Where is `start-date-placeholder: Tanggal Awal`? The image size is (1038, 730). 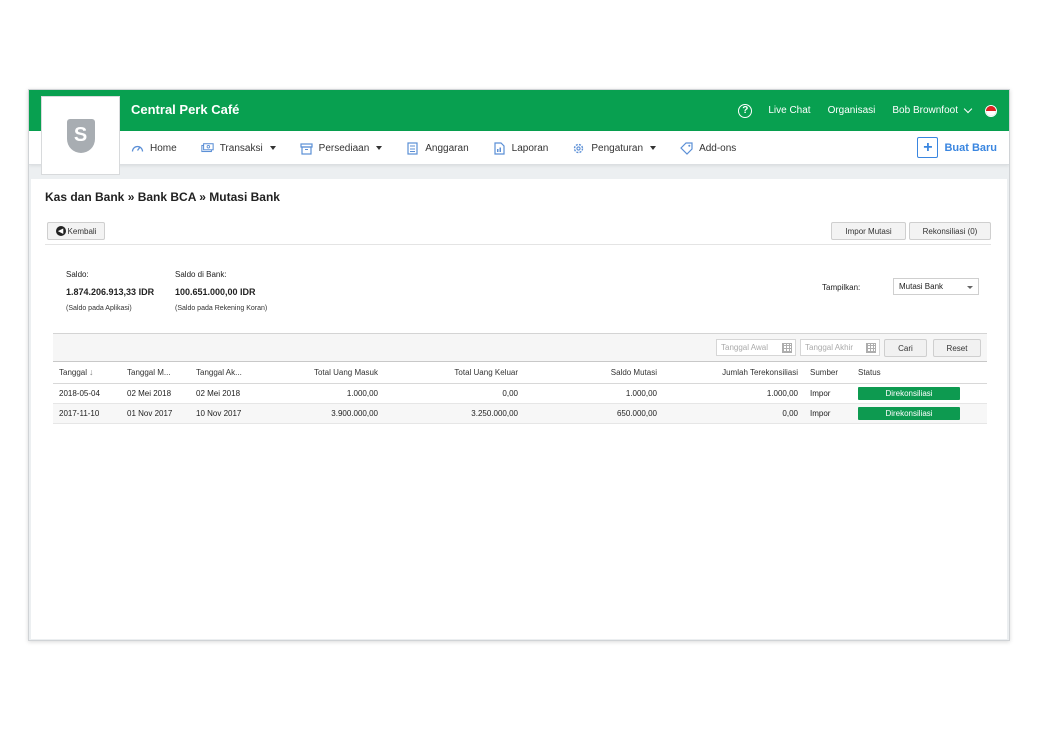 start-date-placeholder: Tanggal Awal is located at coordinates (744, 347).